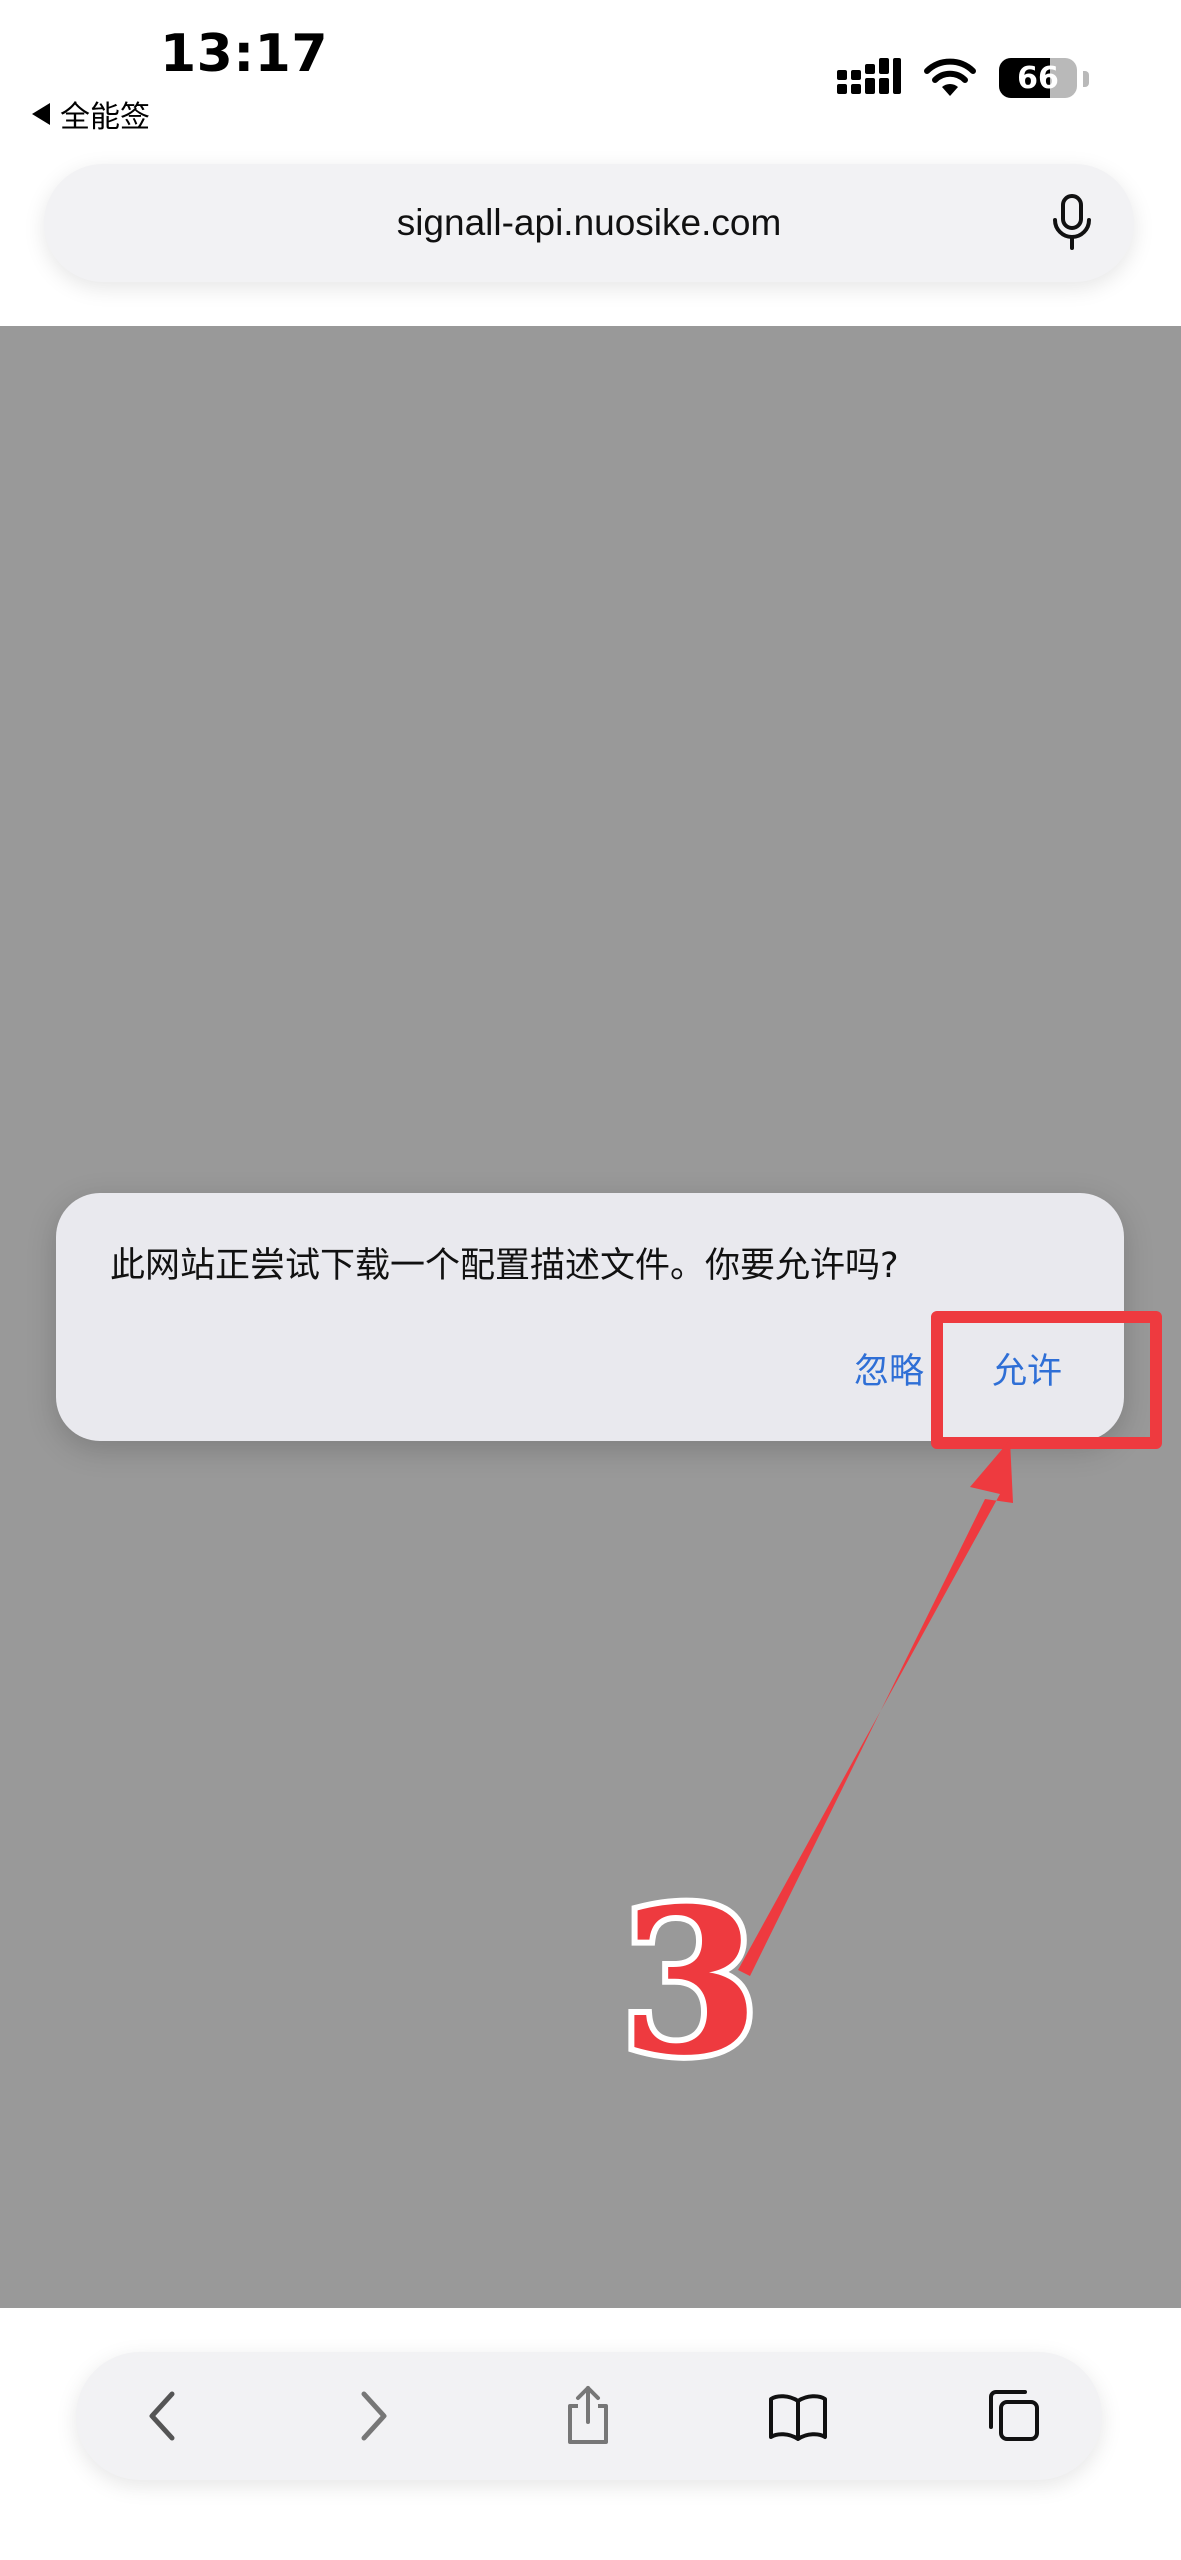 This screenshot has height=2560, width=1181. I want to click on back-to-app-button: 全能签, so click(91, 114).